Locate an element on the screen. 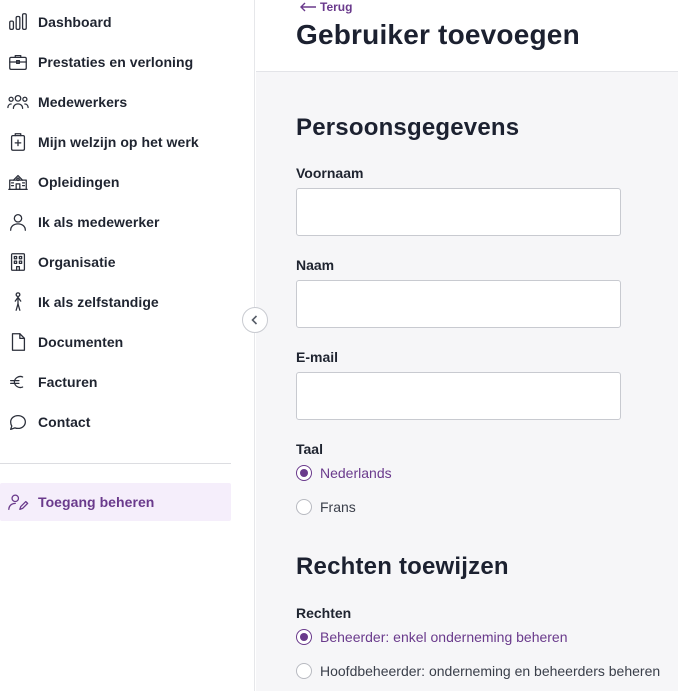 The image size is (678, 691). page-header: Terug Gebruiker toevoegen is located at coordinates (467, 36).